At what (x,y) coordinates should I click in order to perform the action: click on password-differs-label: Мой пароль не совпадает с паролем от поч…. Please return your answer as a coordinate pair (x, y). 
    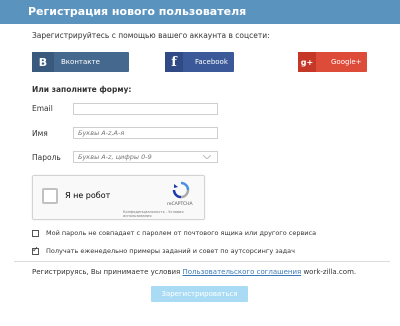
    Looking at the image, I should click on (181, 233).